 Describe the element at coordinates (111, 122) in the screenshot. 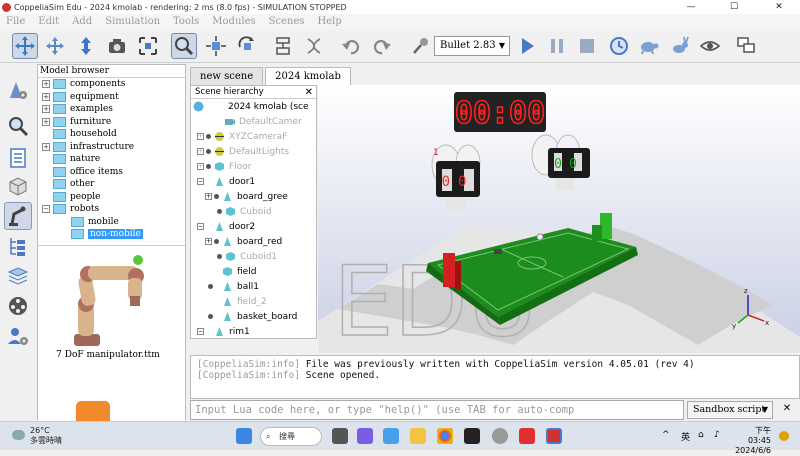

I see `tree-item-furniture: + furniture` at that location.